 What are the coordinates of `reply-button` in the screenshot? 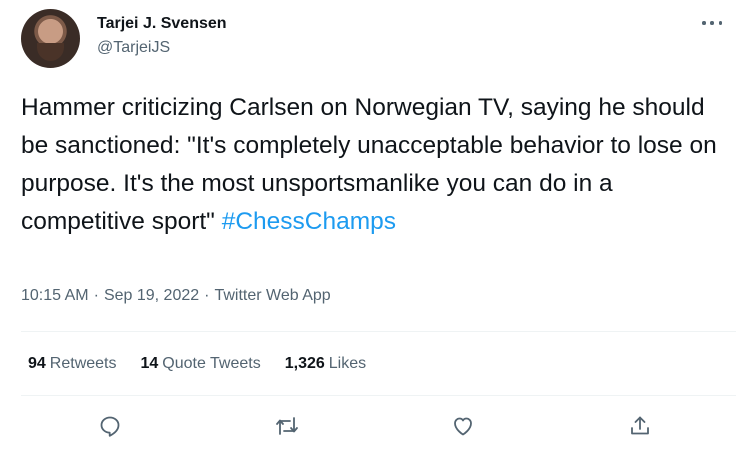 It's located at (110, 426).